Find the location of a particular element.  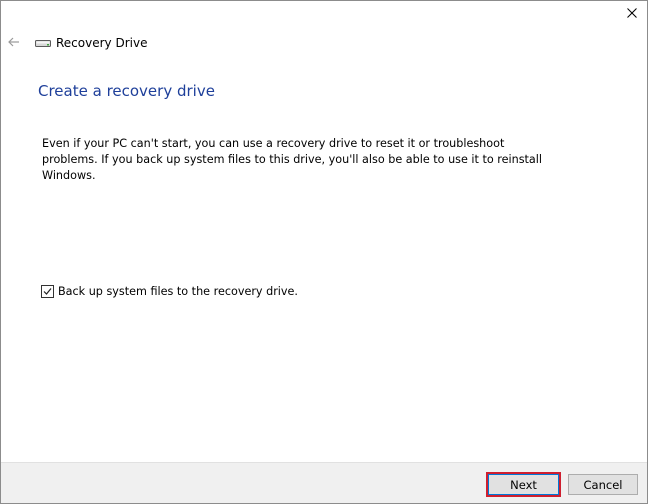

window-title-bar: Recovery Drive is located at coordinates (91, 43).